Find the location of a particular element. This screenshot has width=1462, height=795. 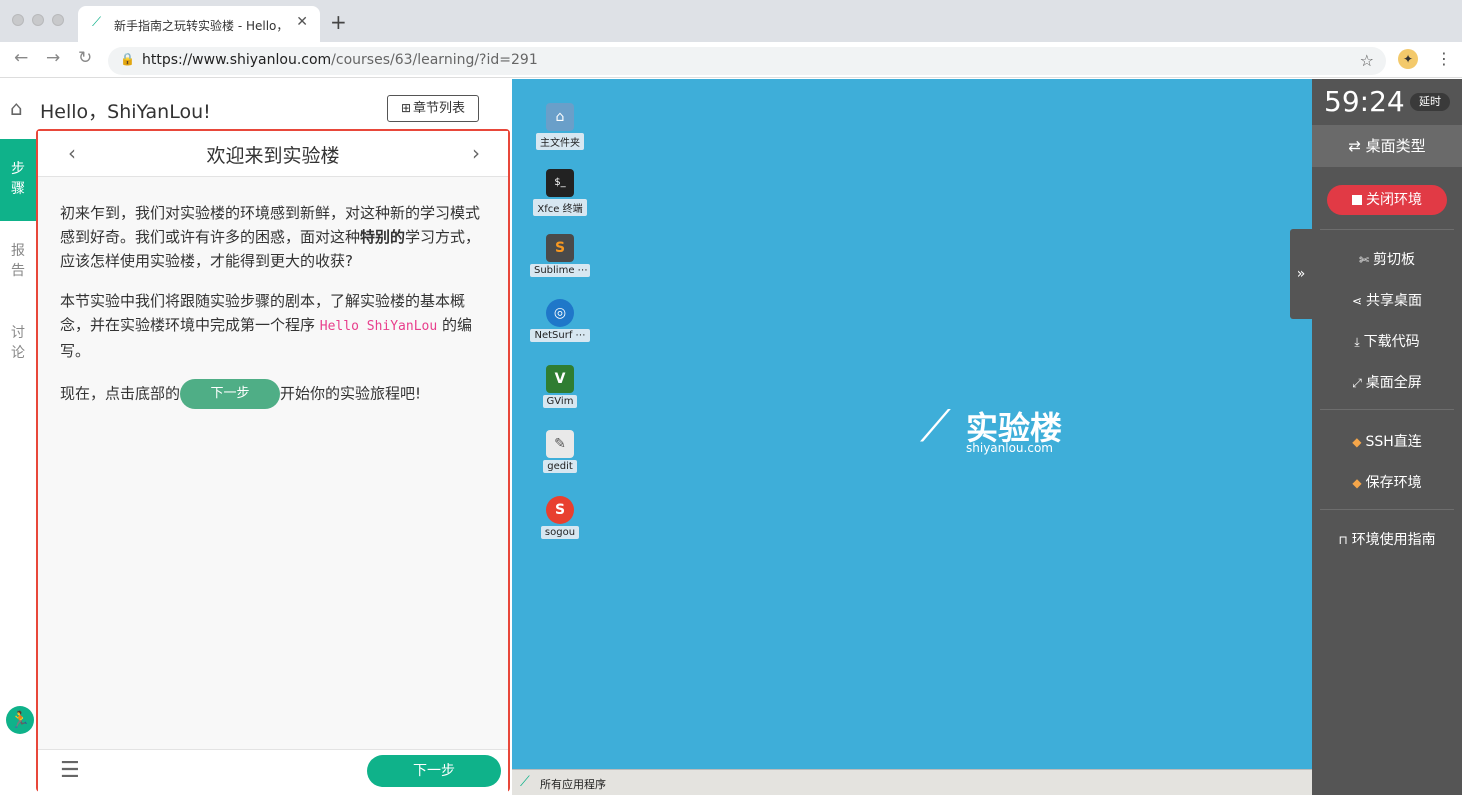

lock-icon: 🔒 is located at coordinates (127, 59).